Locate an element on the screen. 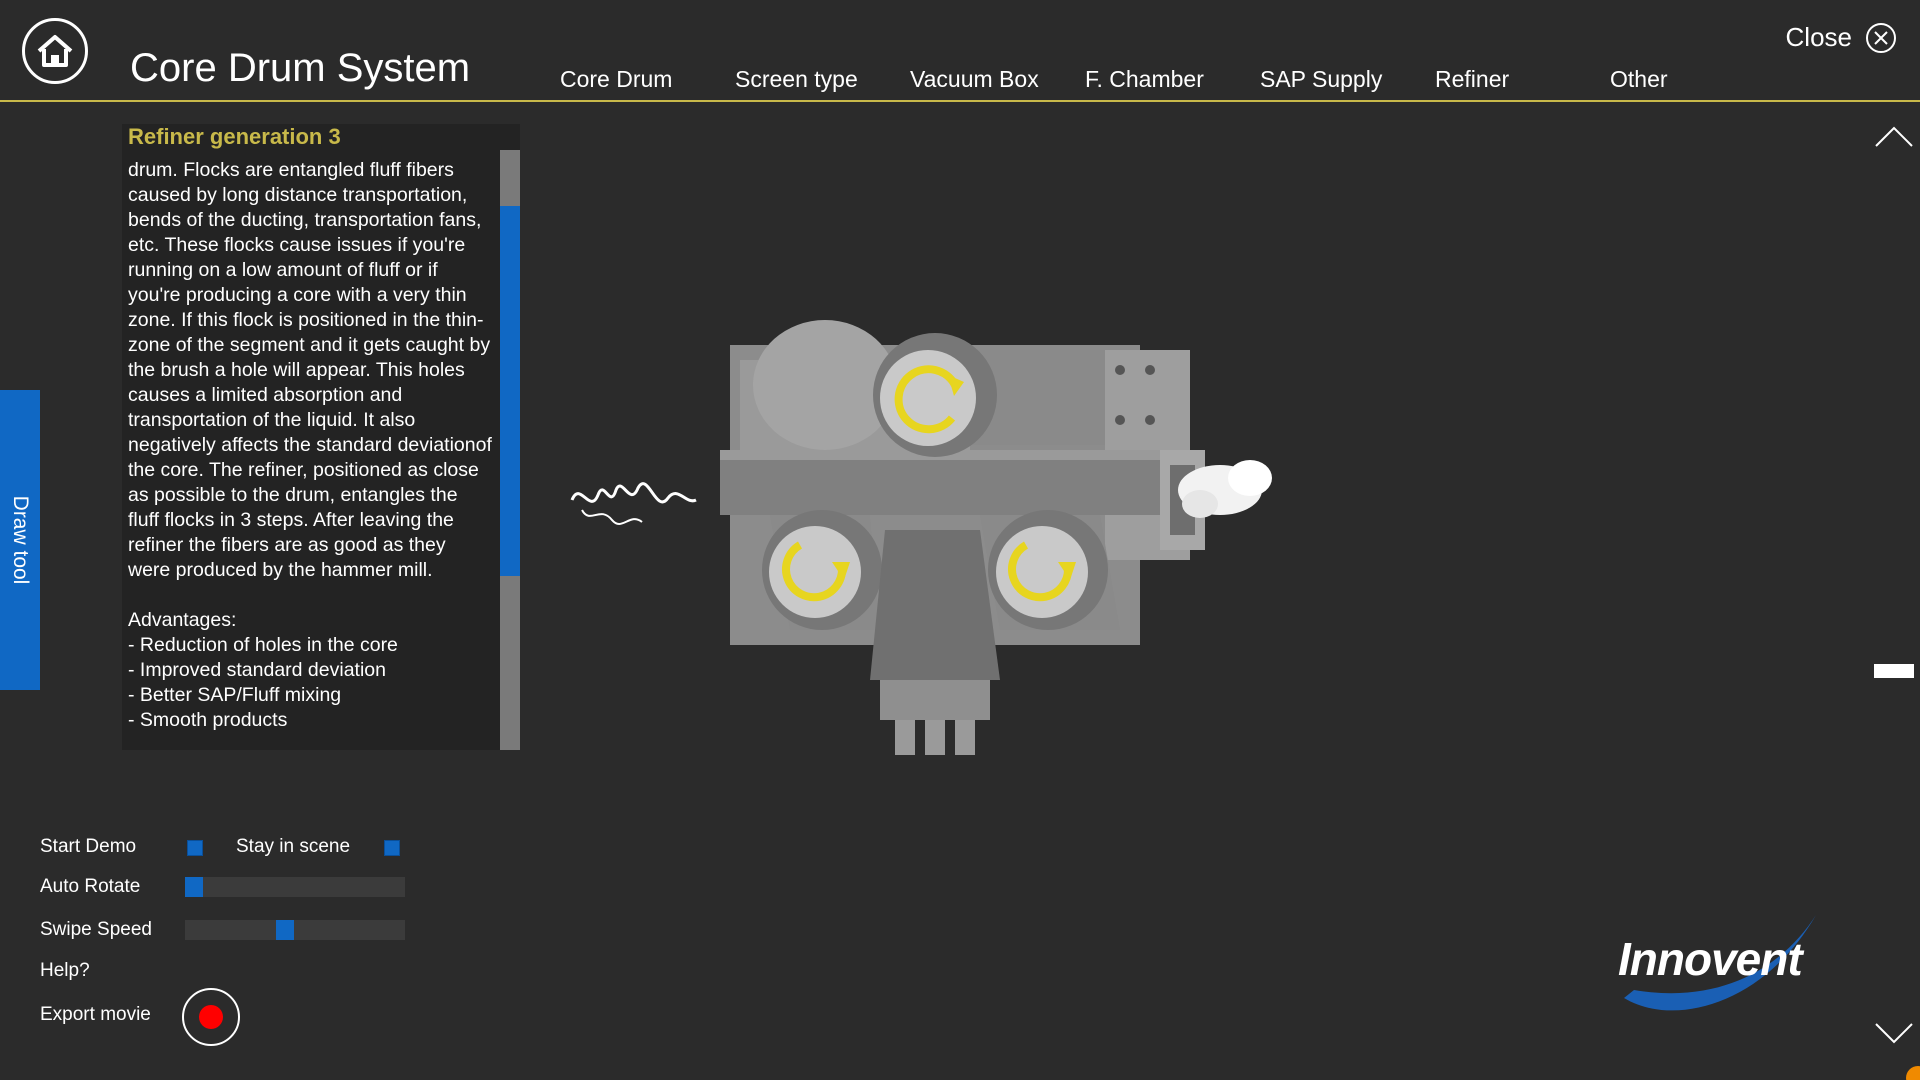  scroll-up-button is located at coordinates (1894, 138).